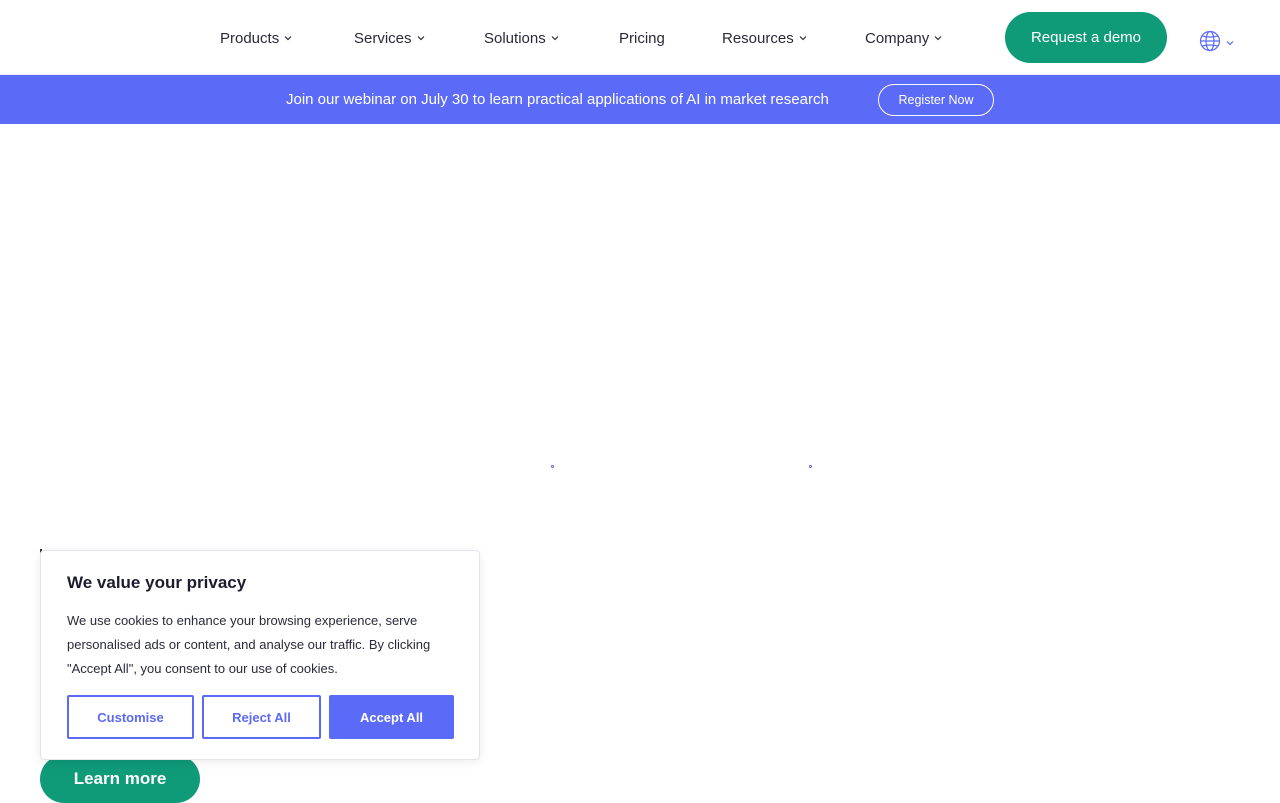 The width and height of the screenshot is (1280, 803). I want to click on nav-item-services: Services, so click(390, 38).